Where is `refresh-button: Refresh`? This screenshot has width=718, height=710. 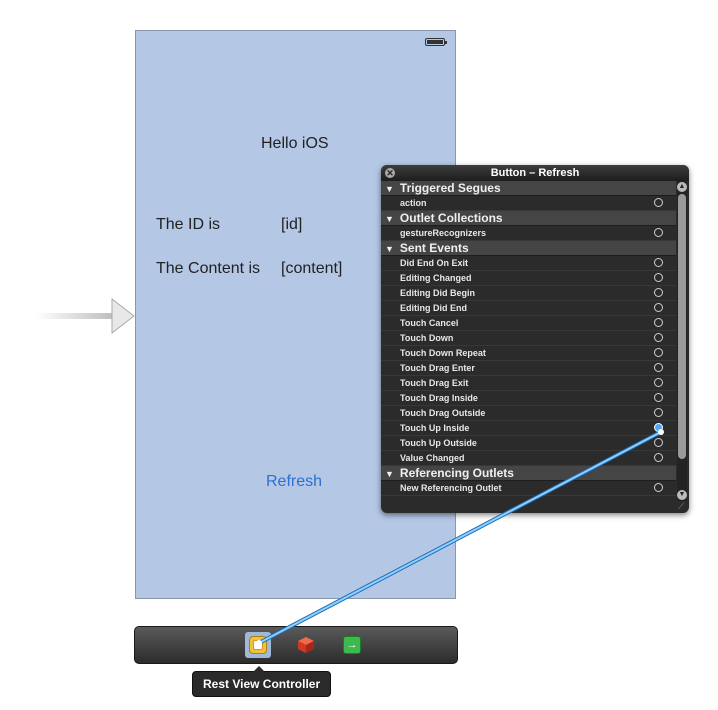
refresh-button: Refresh is located at coordinates (294, 482).